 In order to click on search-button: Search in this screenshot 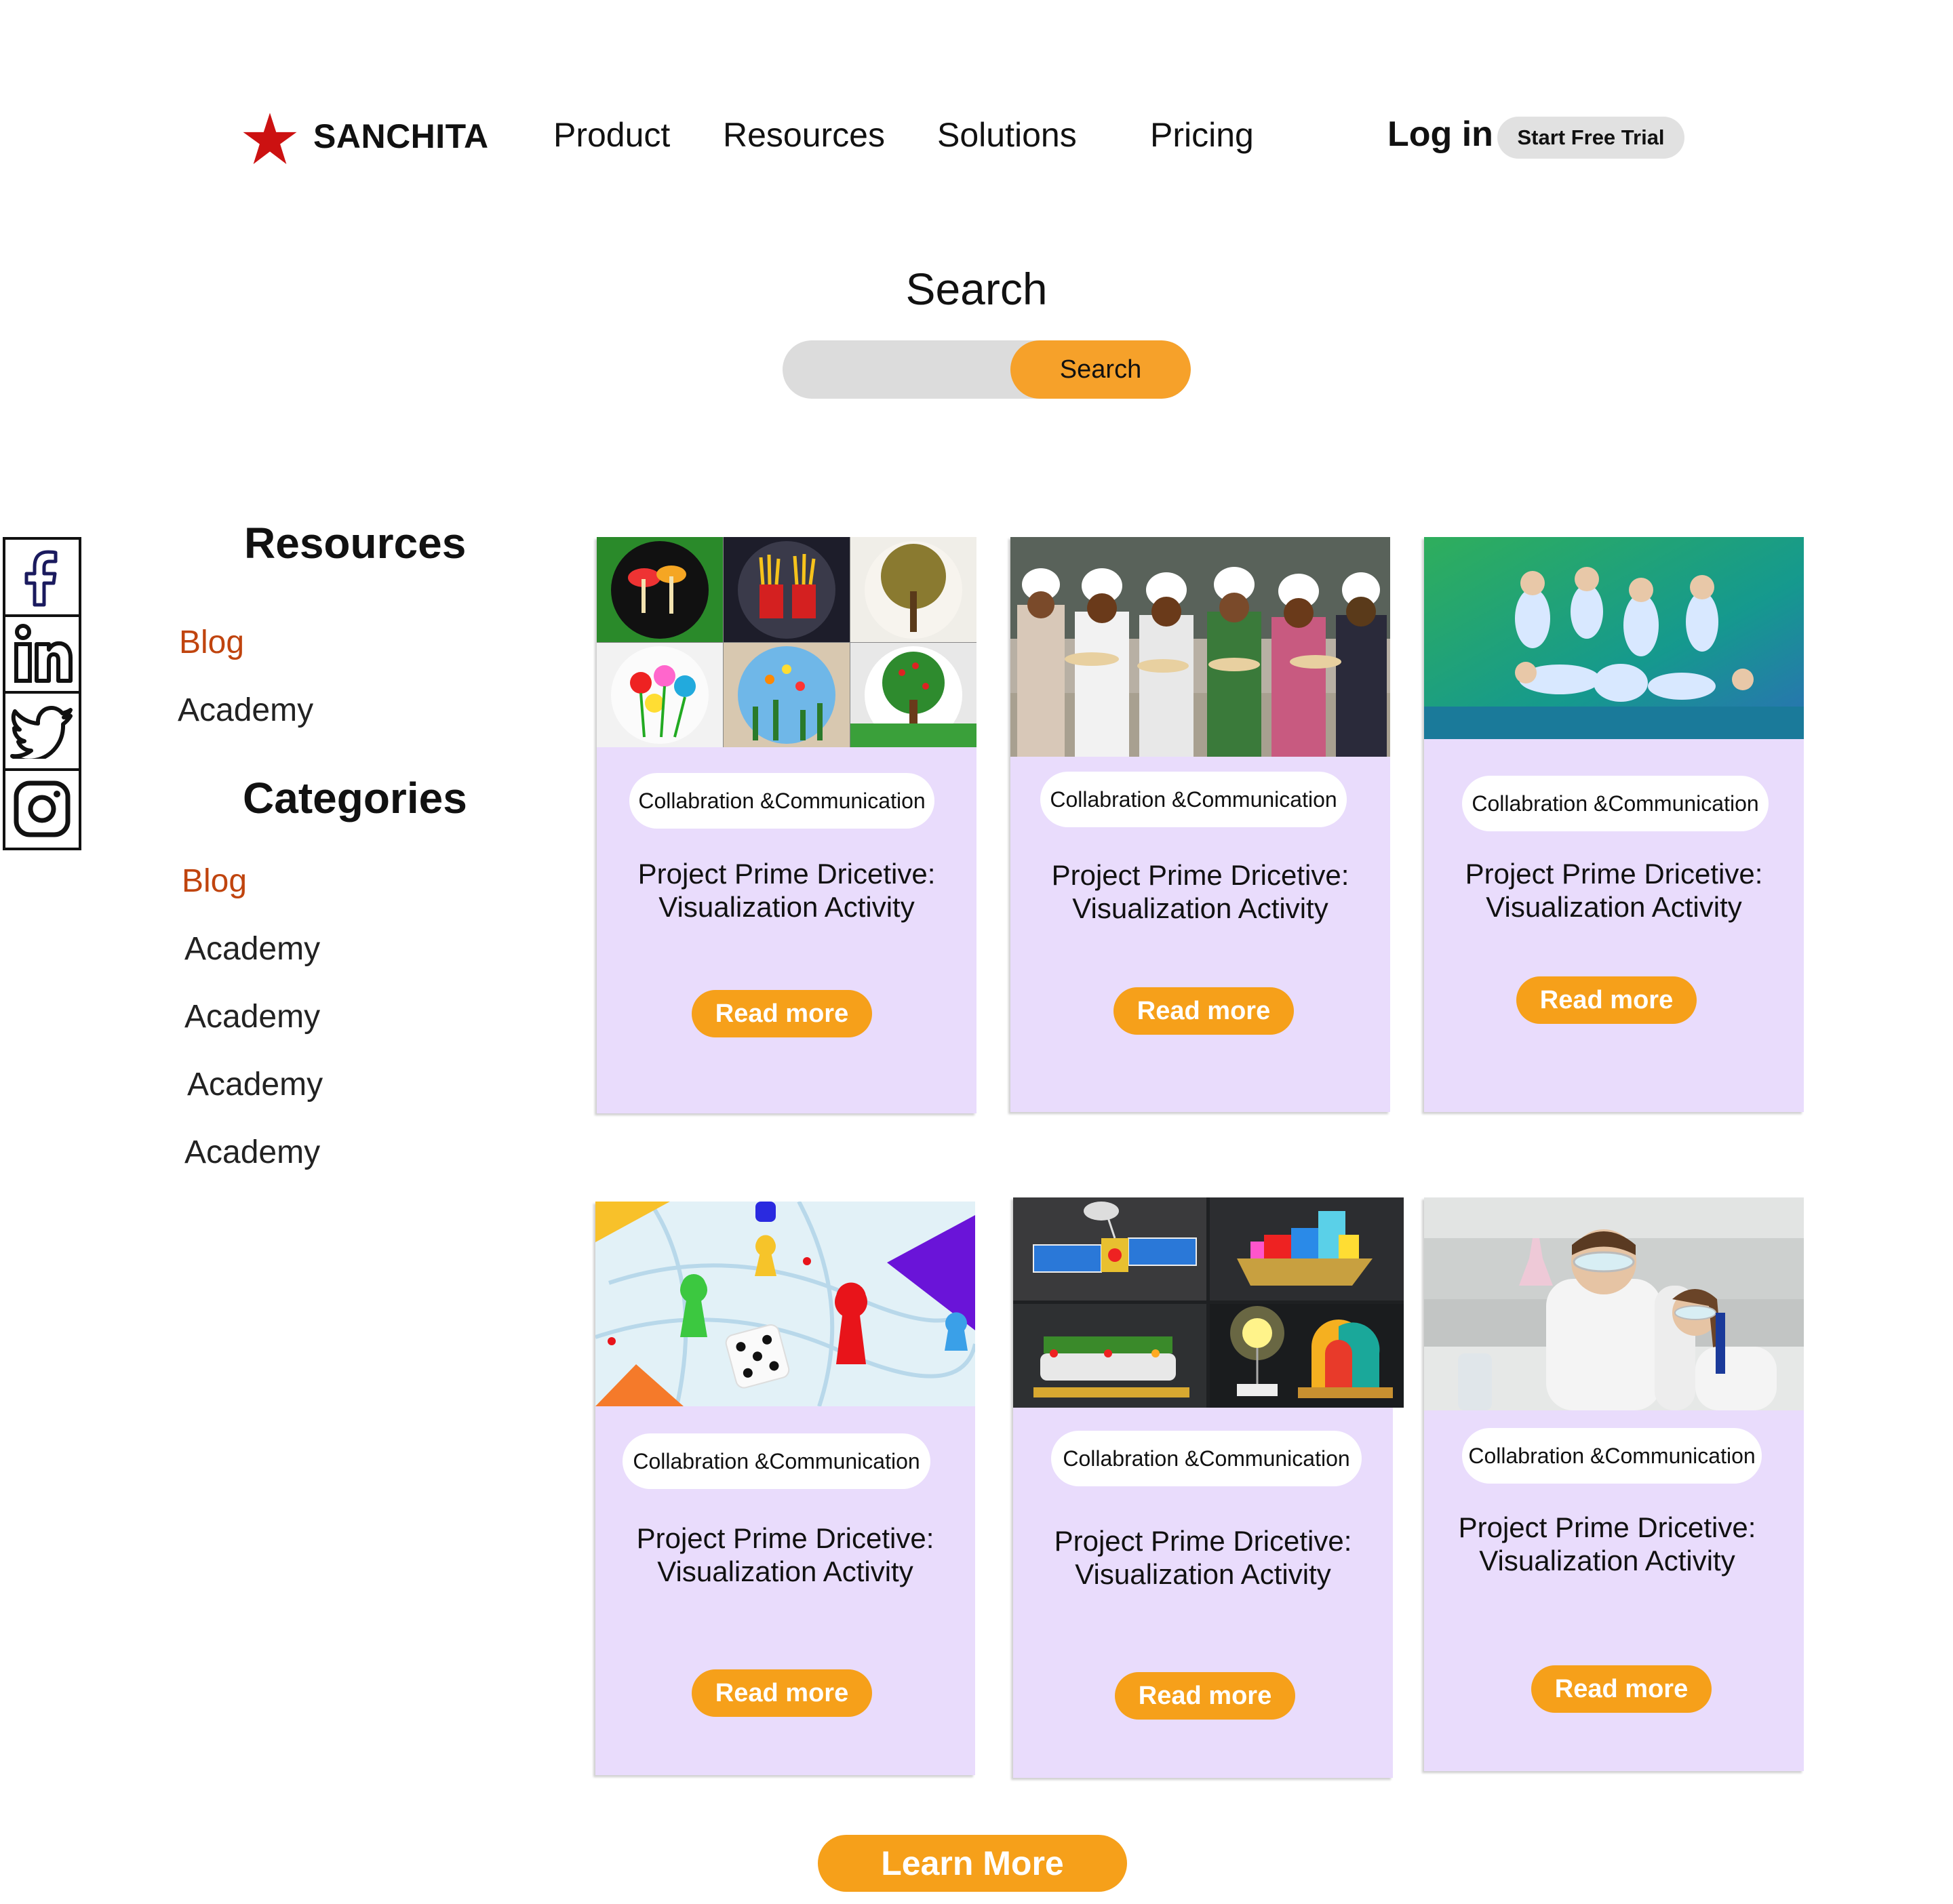, I will do `click(1100, 369)`.